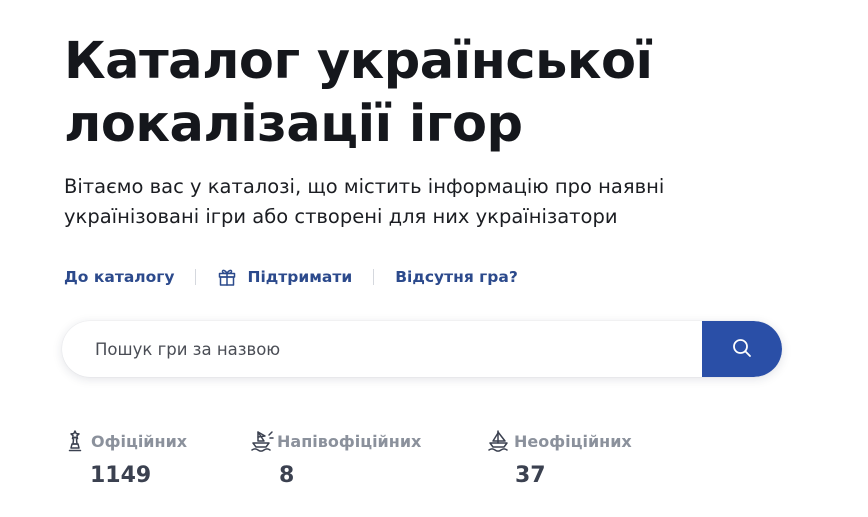 The width and height of the screenshot is (868, 517). What do you see at coordinates (227, 277) in the screenshot?
I see `gift-icon` at bounding box center [227, 277].